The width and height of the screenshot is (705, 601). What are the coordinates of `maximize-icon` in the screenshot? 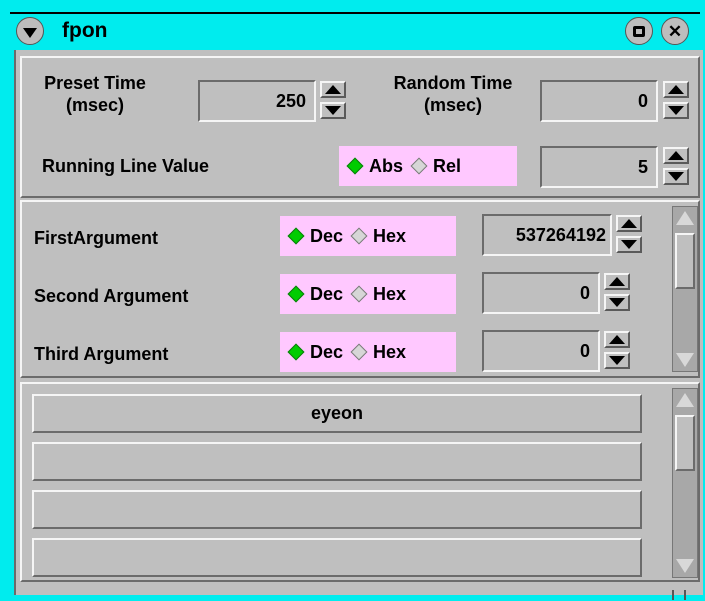 It's located at (639, 31).